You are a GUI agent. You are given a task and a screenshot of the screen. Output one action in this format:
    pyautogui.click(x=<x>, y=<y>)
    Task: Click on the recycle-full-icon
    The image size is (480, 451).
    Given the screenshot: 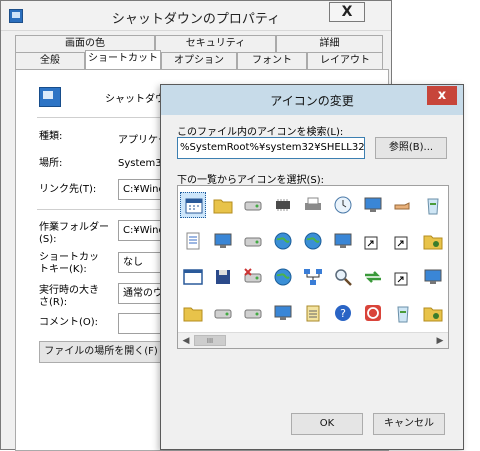 What is the action you would take?
    pyautogui.click(x=403, y=313)
    